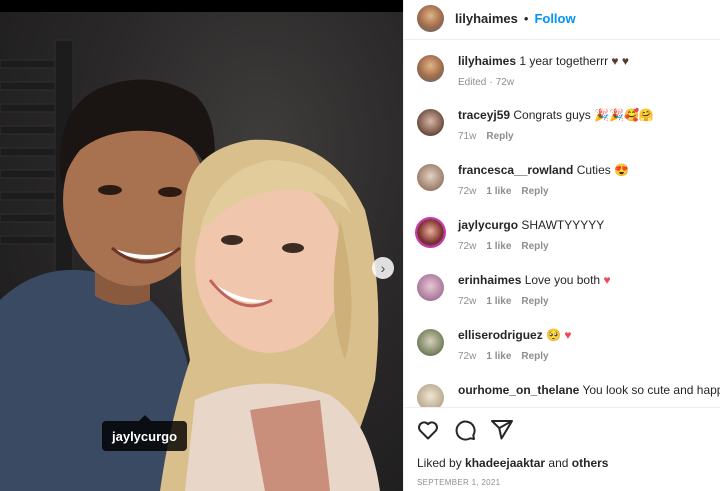 The height and width of the screenshot is (491, 720). I want to click on heart-icon, so click(428, 430).